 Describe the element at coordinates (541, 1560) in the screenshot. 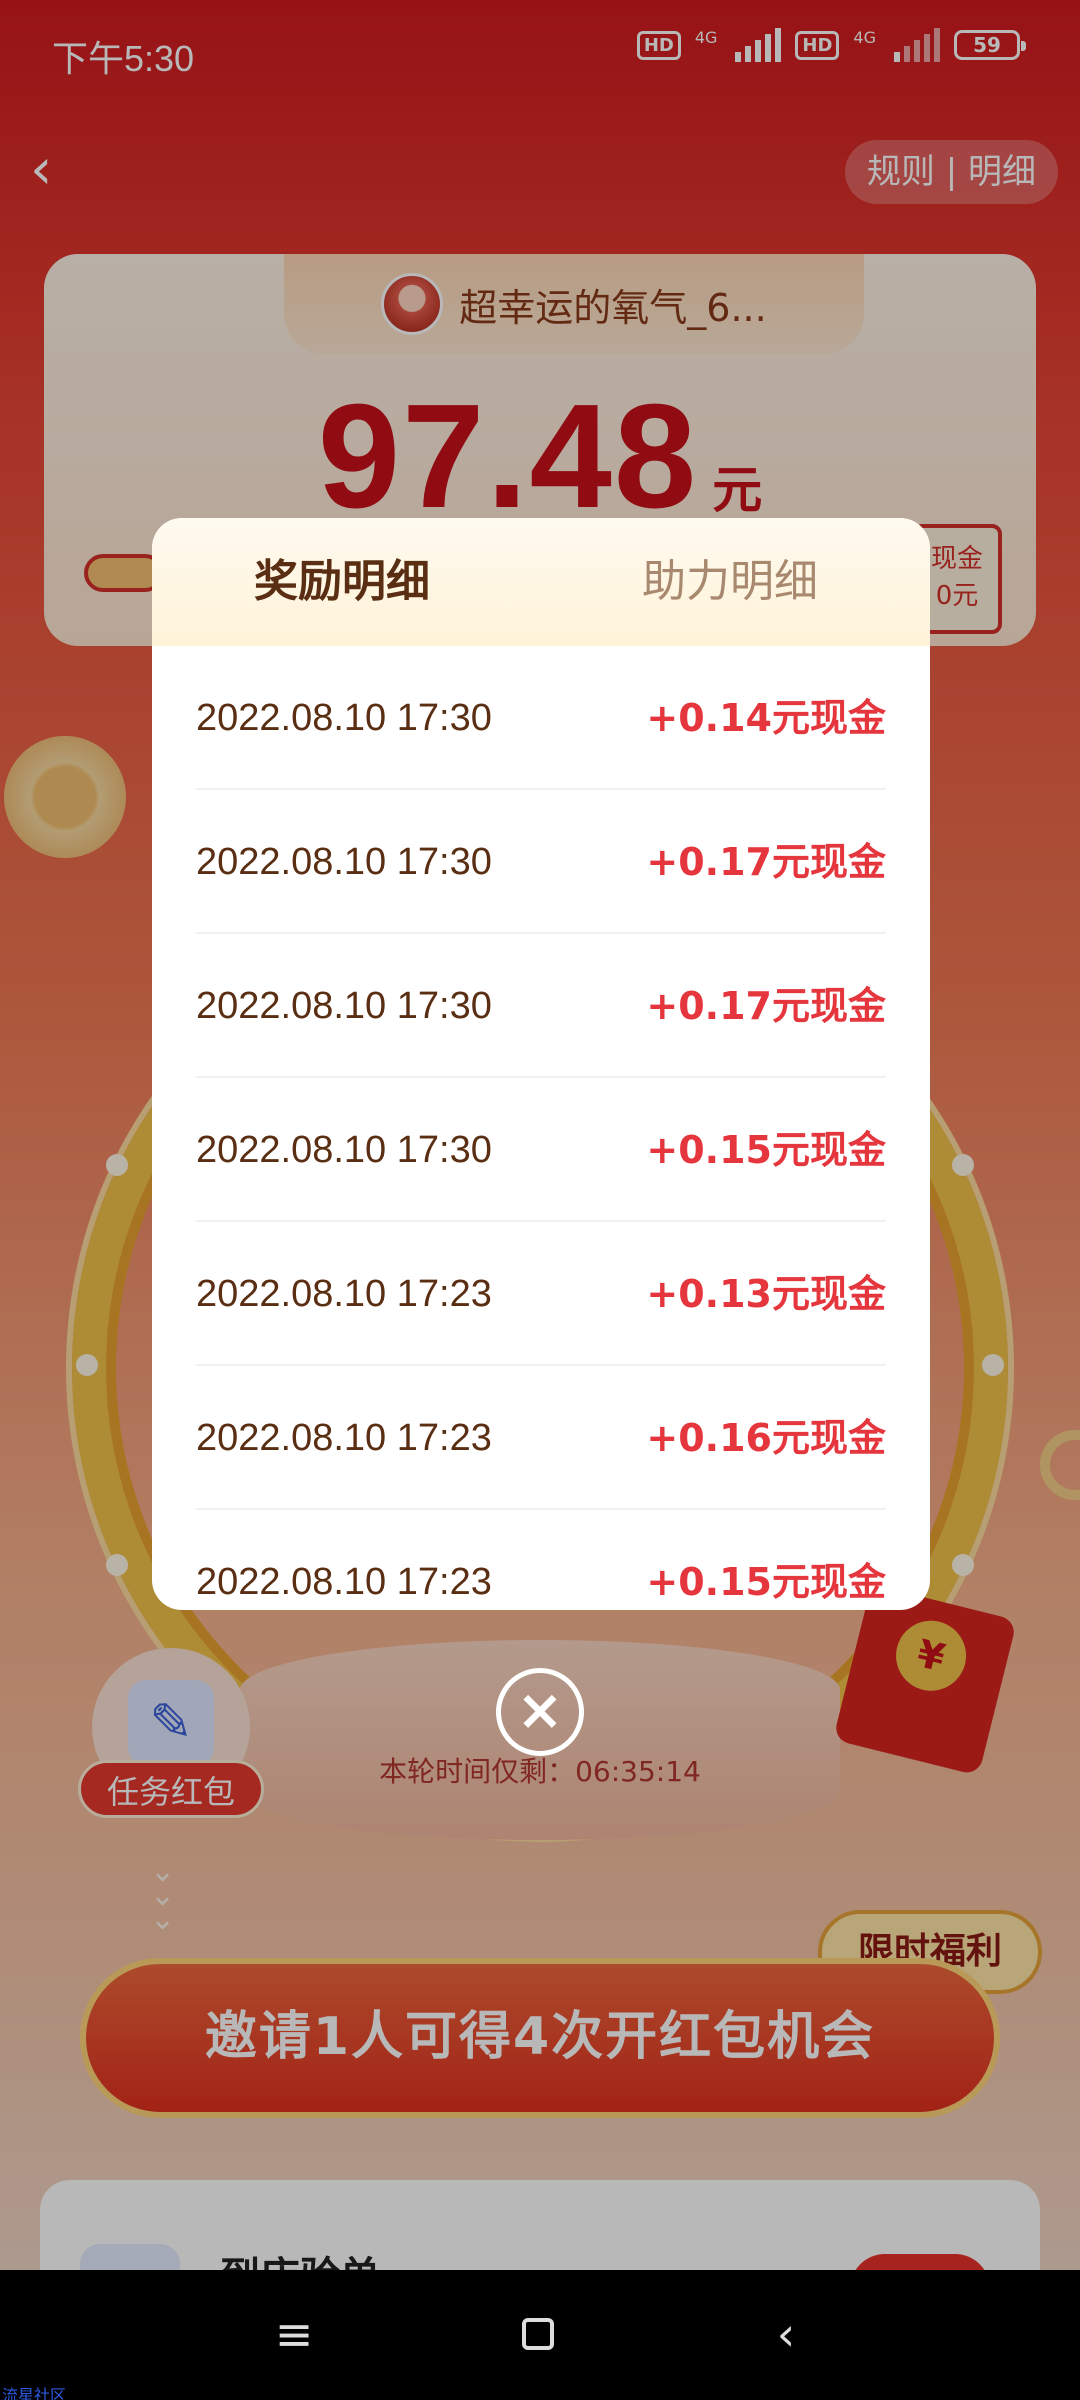

I see `list-item: 2022.08.10 17:23 +0.15元现金` at that location.